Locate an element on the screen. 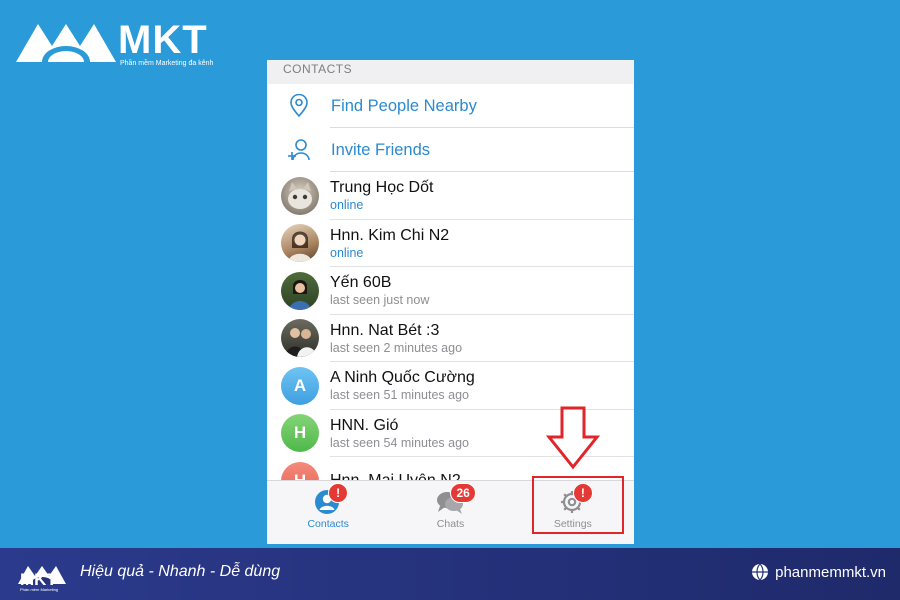 This screenshot has height=600, width=900. contact-status: last seen just now is located at coordinates (380, 300).